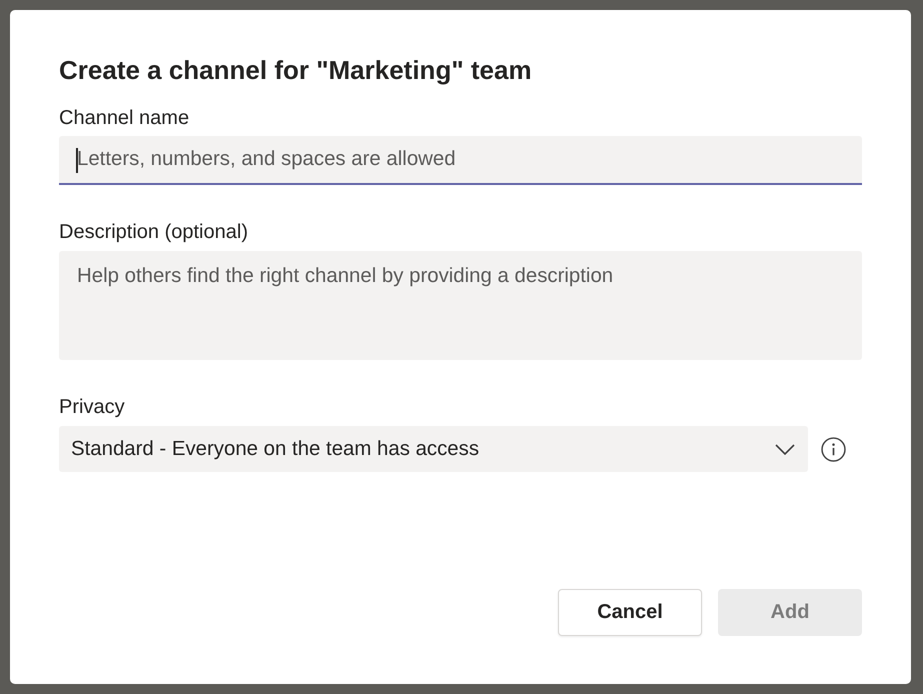  I want to click on privacy-dropdown: Standard - Everyone on the team has access, so click(433, 449).